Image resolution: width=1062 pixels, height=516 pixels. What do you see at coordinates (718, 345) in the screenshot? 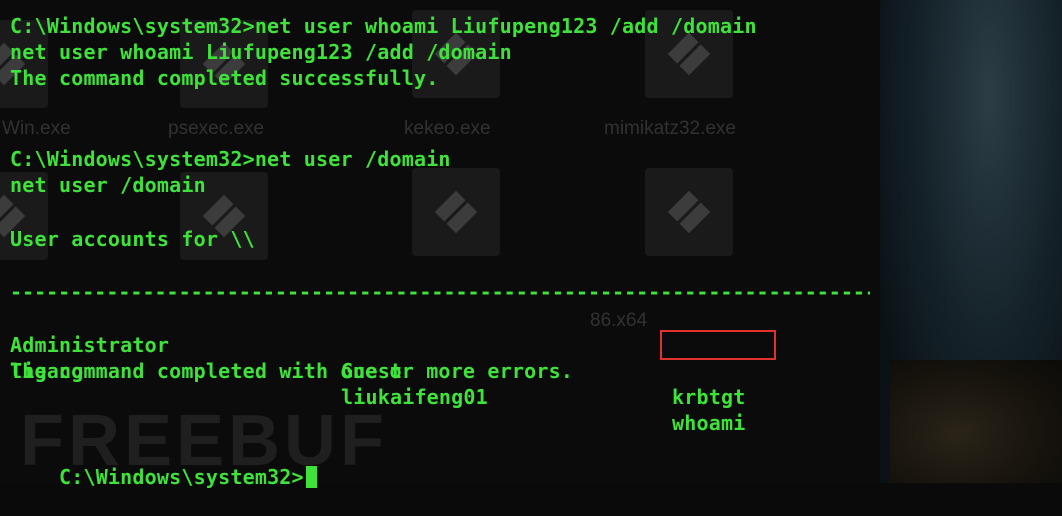
I see `highlight-box` at bounding box center [718, 345].